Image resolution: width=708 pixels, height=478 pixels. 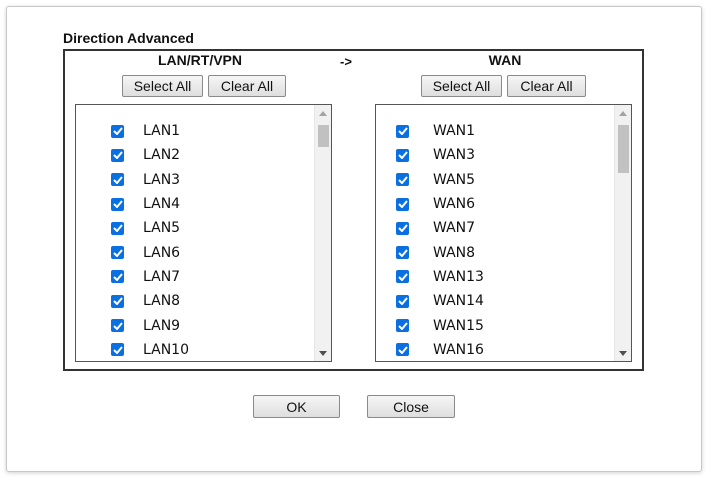 I want to click on wan-scroll-thumb, so click(x=623, y=149).